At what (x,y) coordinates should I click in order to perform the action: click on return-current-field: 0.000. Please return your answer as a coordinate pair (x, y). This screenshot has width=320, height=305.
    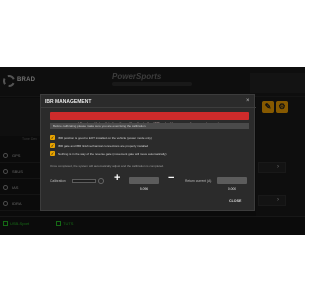
    Looking at the image, I should click on (232, 184).